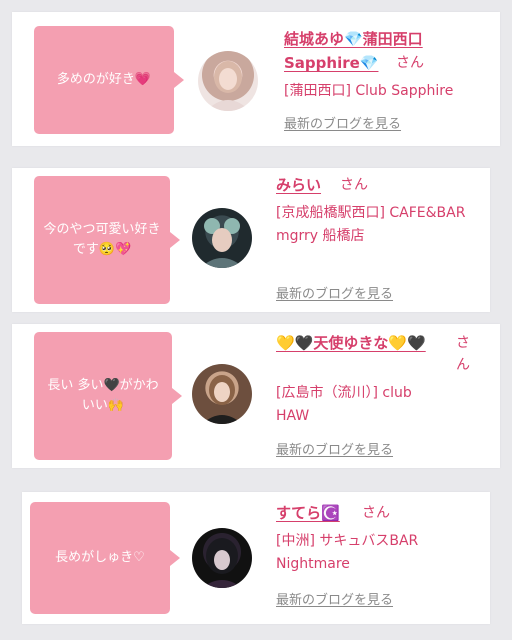 Image resolution: width=512 pixels, height=640 pixels. I want to click on user-name-link: 💛🖤天使ゆきな💛🖤, so click(351, 343).